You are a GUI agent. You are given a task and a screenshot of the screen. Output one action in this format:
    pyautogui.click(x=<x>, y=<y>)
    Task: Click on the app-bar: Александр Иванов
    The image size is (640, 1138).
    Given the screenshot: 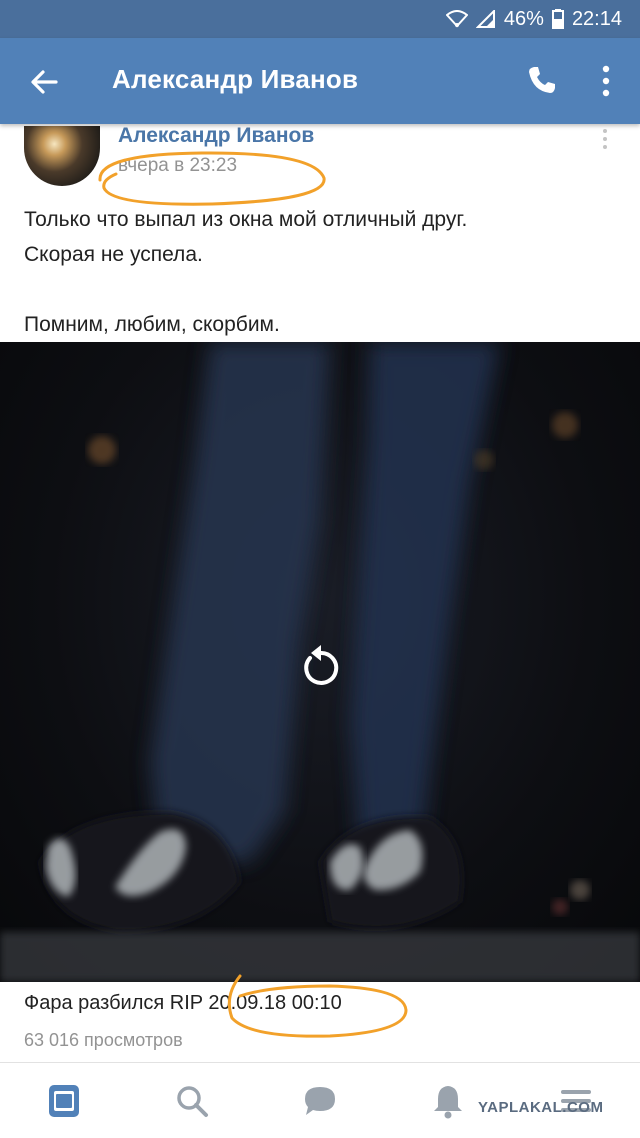 What is the action you would take?
    pyautogui.click(x=320, y=81)
    